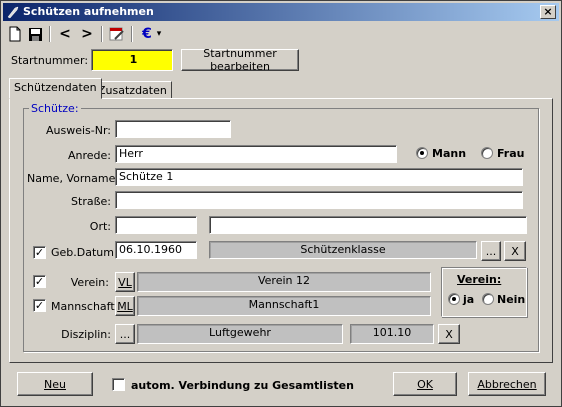 The image size is (562, 407). I want to click on tab-zusatzdaten: Zusatzdaten, so click(132, 90).